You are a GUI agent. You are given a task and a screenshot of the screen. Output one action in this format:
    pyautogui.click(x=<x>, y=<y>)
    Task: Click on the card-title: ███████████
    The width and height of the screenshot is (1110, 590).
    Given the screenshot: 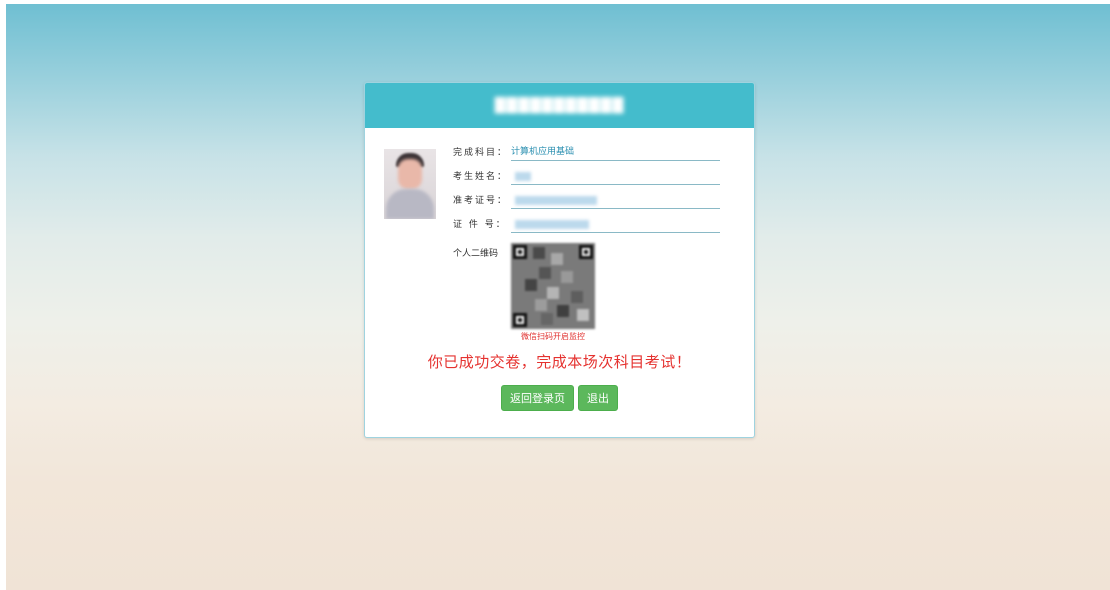 What is the action you would take?
    pyautogui.click(x=559, y=105)
    